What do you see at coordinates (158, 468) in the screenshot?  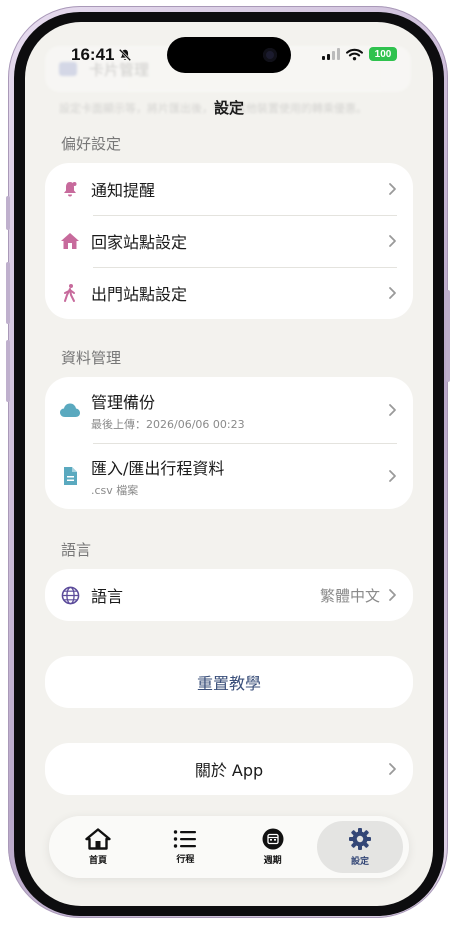 I see `settings-row-label: 匯入/匯出行程資料` at bounding box center [158, 468].